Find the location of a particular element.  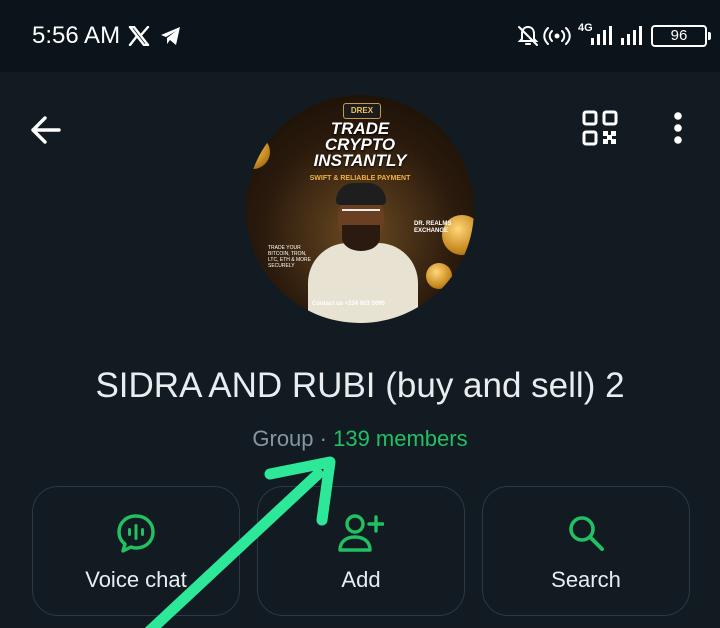

group-title: SIDRA AND RUBI (buy and sell) 2 is located at coordinates (360, 385).